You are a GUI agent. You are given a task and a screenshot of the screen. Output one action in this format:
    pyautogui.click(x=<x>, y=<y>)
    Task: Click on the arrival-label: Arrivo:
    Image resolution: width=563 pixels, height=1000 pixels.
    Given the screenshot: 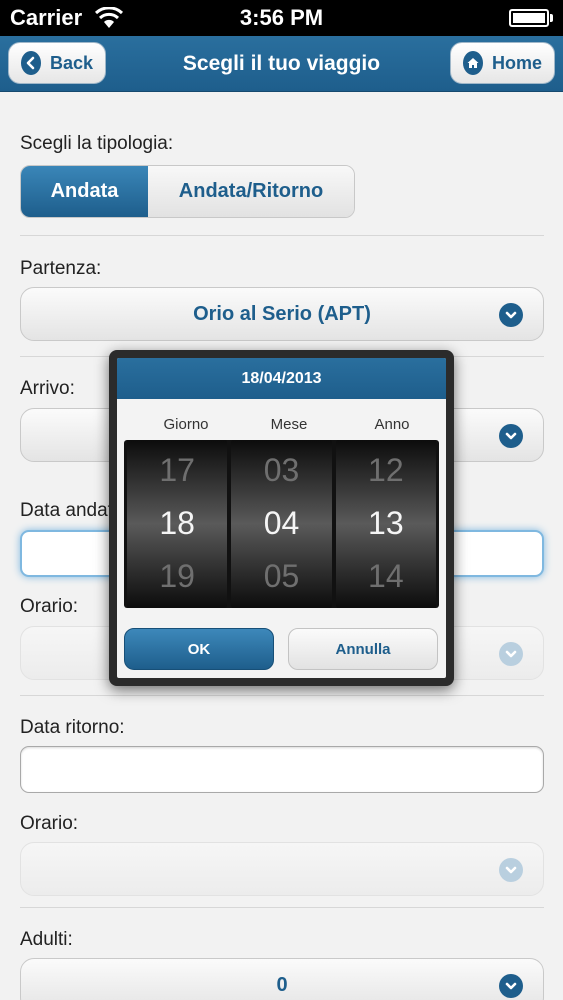 What is the action you would take?
    pyautogui.click(x=47, y=388)
    